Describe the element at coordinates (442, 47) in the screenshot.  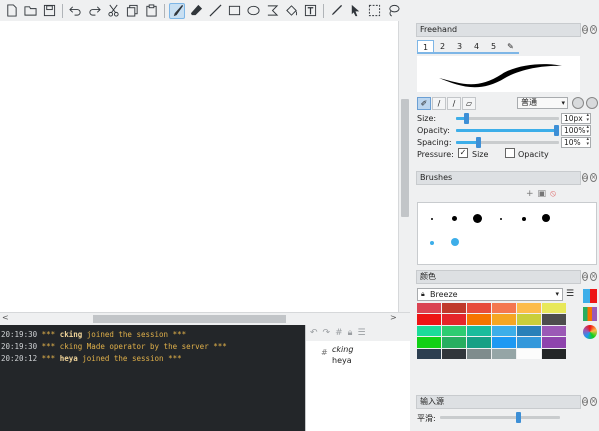
I see `brush-slot-tab: 2` at that location.